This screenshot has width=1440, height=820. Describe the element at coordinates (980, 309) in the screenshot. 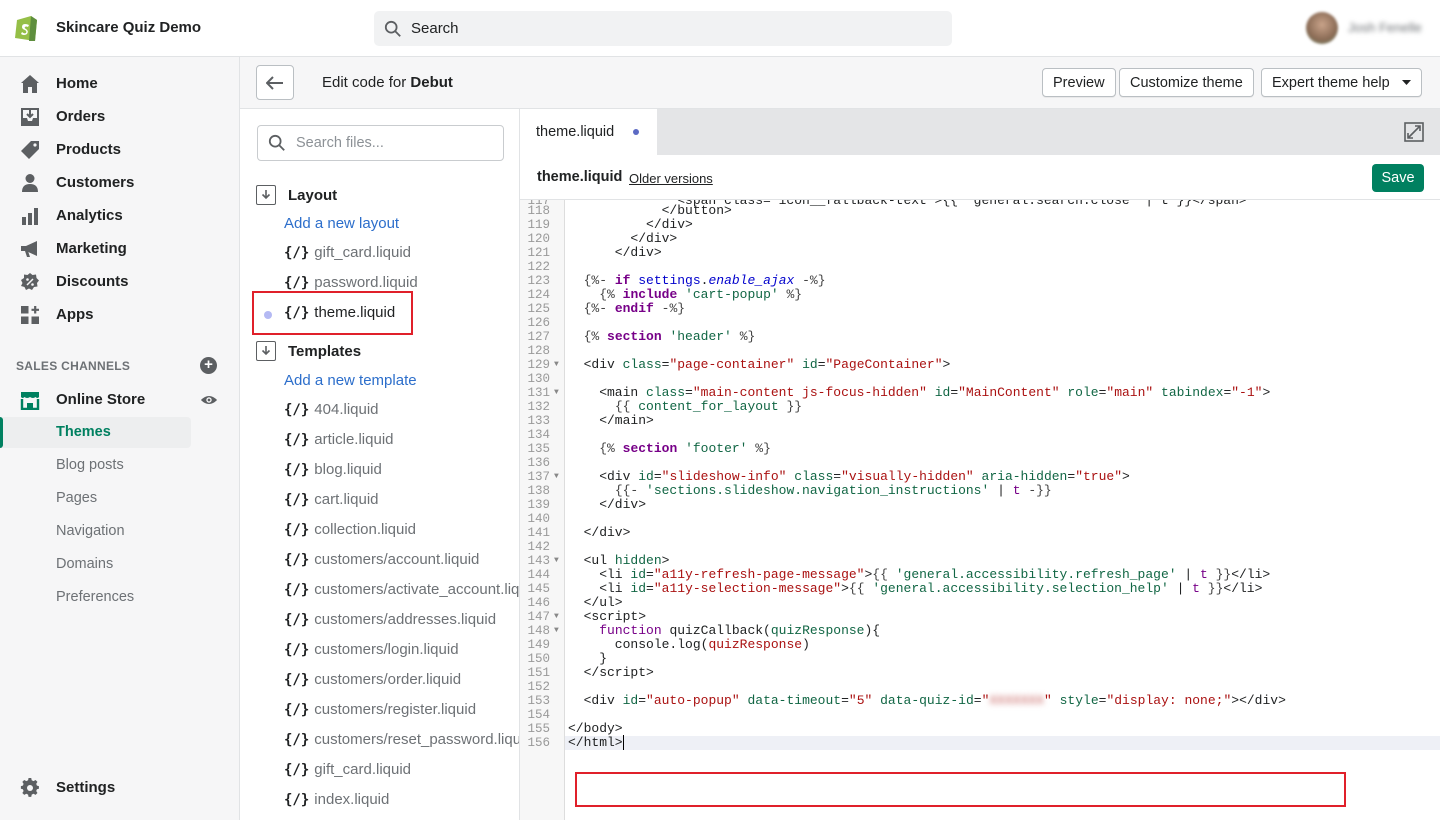

I see `code-line: 125 {%- endif -%}` at that location.